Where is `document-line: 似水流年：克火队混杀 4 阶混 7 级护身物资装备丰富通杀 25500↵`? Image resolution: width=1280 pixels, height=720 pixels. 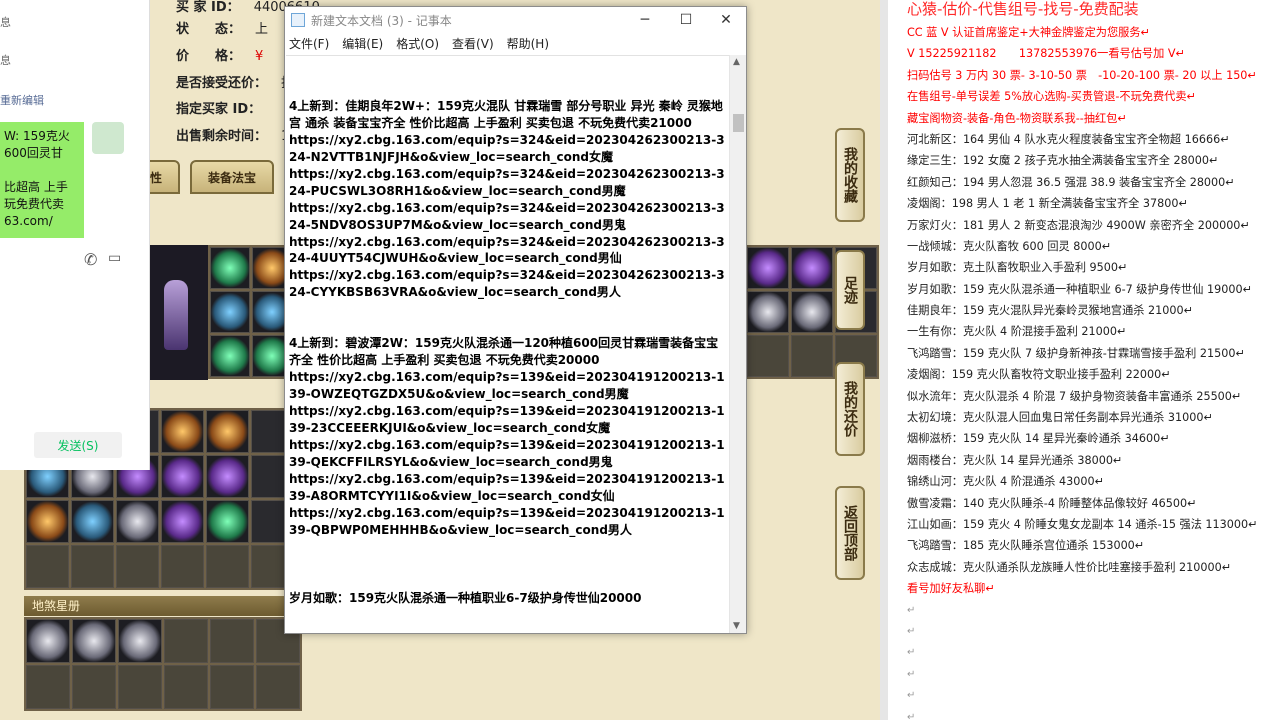 document-line: 似水流年：克火队混杀 4 阶混 7 级护身物资装备丰富通杀 25500↵ is located at coordinates (1074, 396).